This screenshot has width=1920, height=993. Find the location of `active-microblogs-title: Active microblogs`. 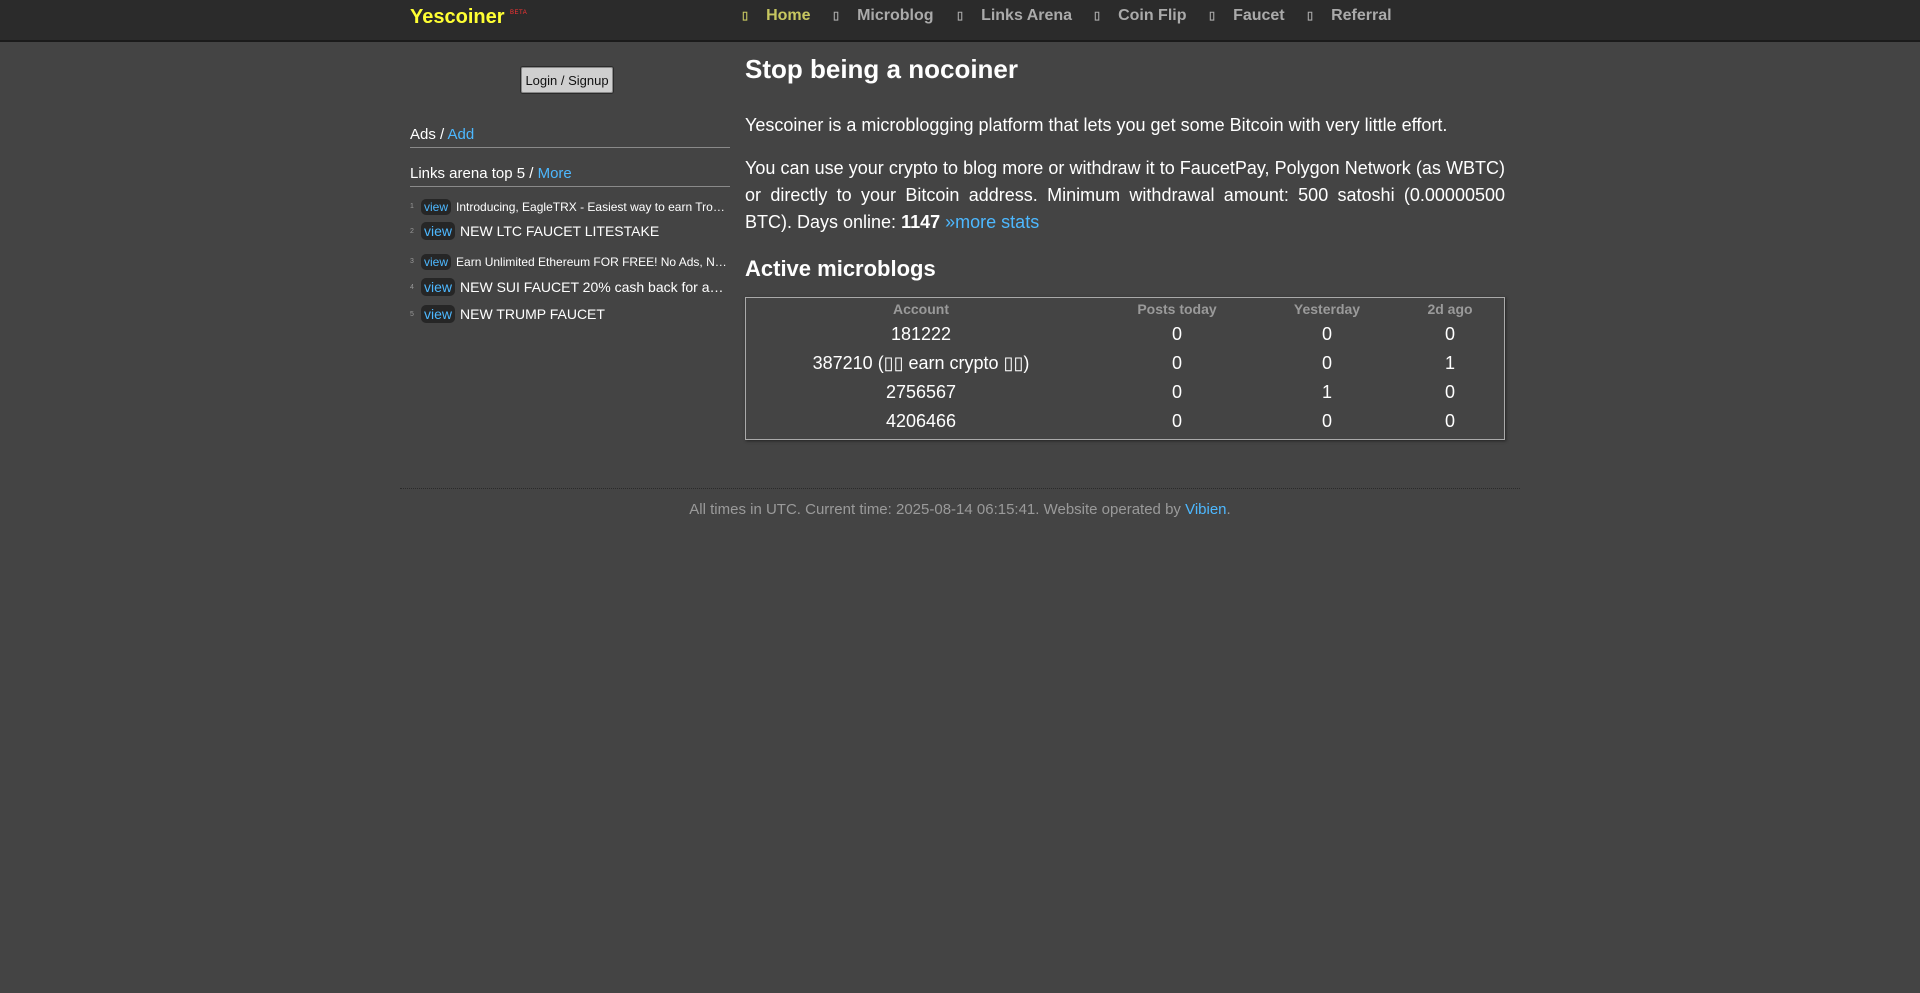

active-microblogs-title: Active microblogs is located at coordinates (840, 268).